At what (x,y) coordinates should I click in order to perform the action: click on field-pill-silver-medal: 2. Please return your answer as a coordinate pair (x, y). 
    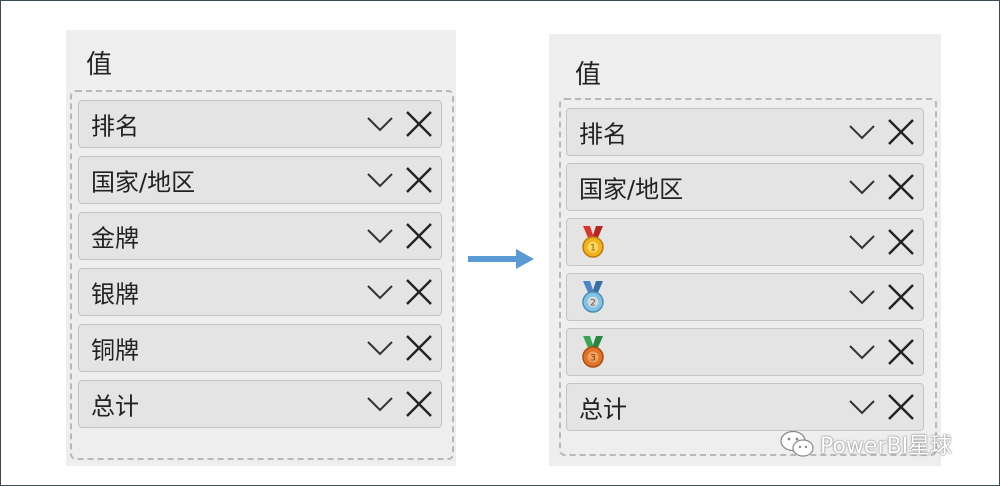
    Looking at the image, I should click on (745, 297).